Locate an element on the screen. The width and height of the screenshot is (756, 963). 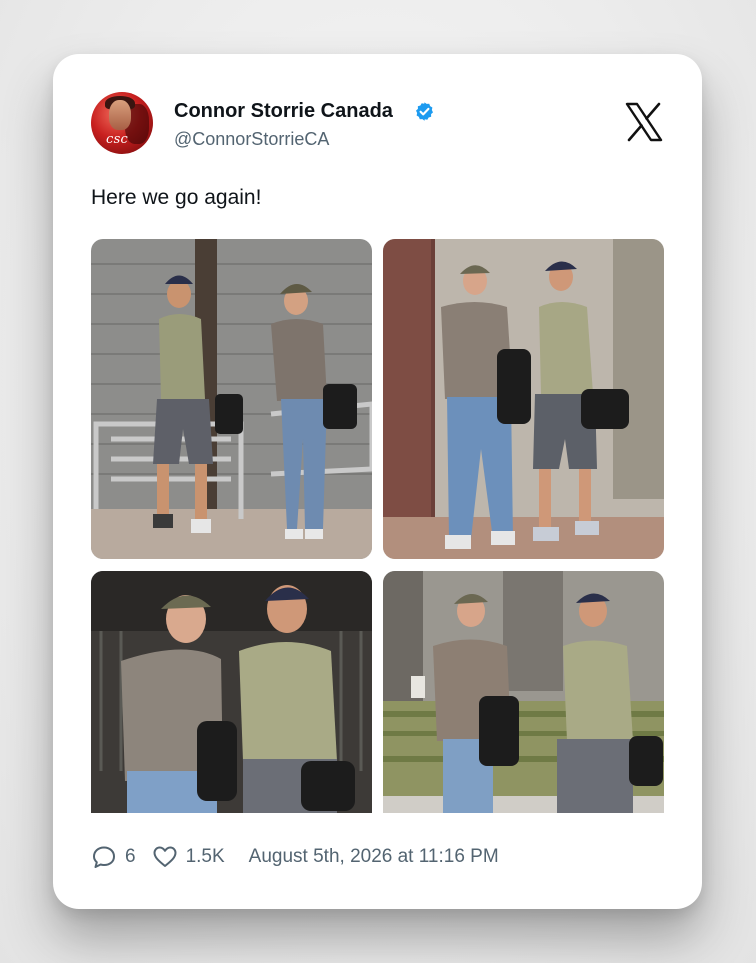
reply-stat: 6 is located at coordinates (113, 857).